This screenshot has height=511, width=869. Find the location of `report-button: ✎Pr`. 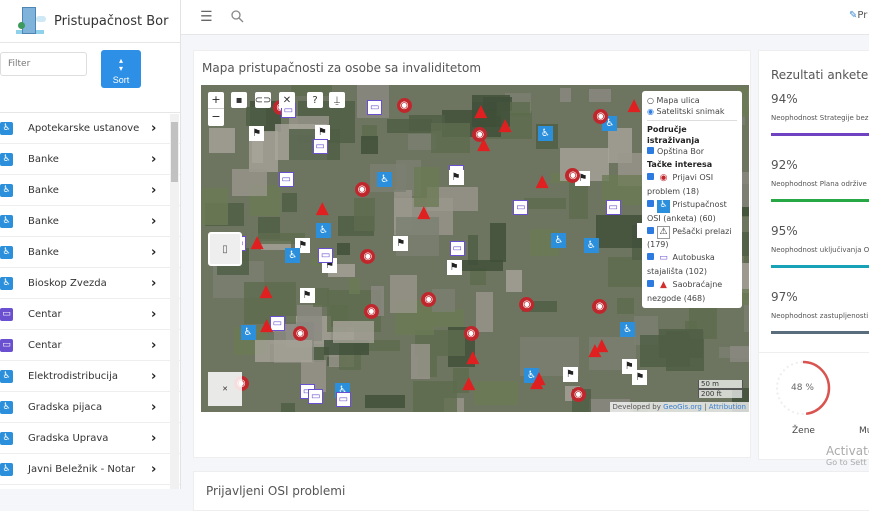

report-button: ✎Pr is located at coordinates (858, 15).